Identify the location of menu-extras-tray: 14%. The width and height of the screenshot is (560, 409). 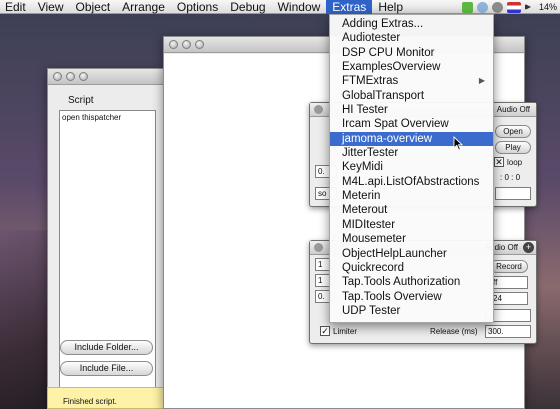
(510, 7).